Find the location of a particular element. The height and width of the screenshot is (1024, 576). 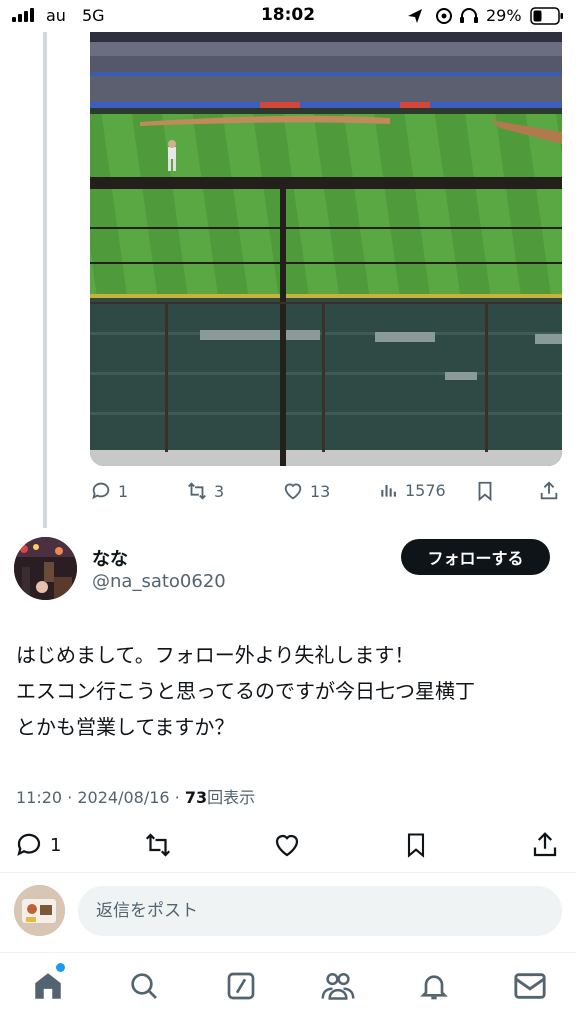

reply-input is located at coordinates (320, 911).